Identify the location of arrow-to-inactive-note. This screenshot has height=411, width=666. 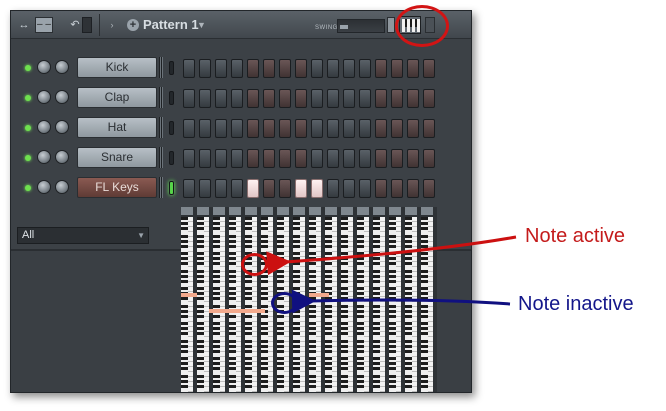
(401, 301).